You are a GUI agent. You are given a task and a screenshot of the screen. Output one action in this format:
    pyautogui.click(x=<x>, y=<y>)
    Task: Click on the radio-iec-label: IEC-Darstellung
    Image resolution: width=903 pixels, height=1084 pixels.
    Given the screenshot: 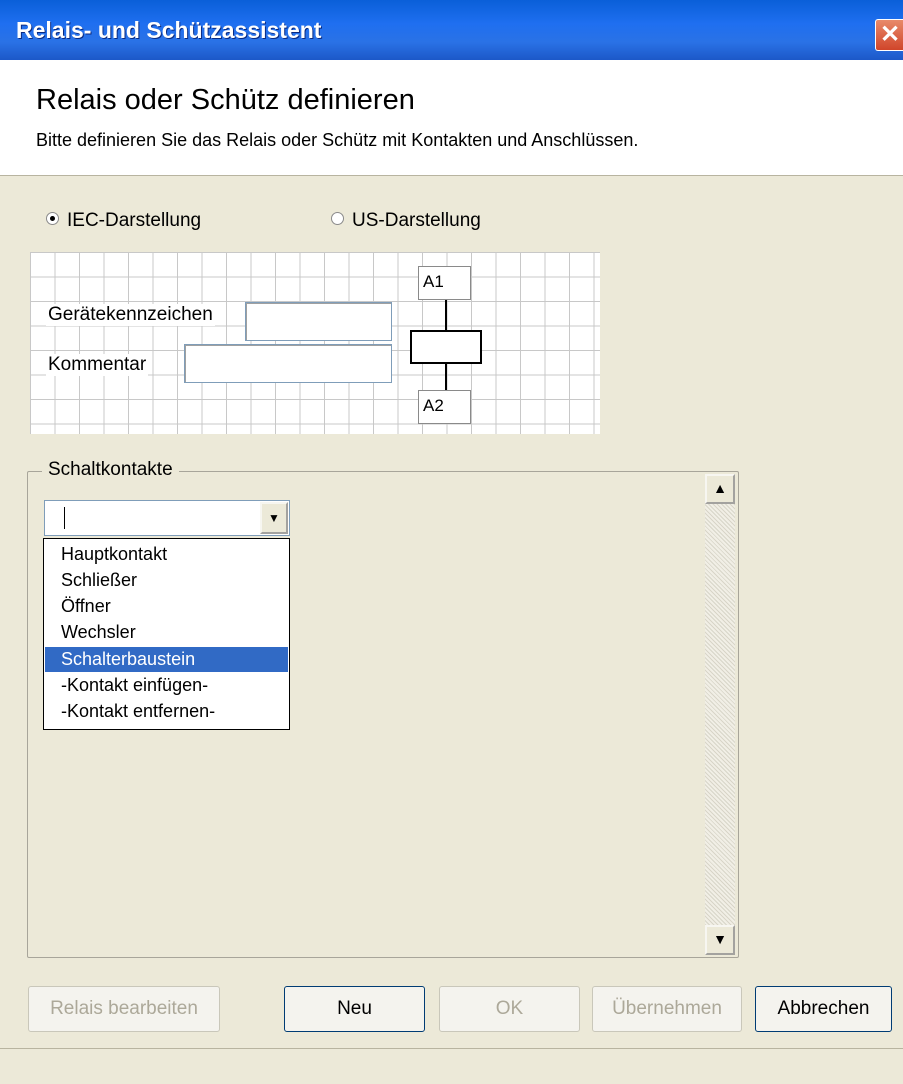 What is the action you would take?
    pyautogui.click(x=134, y=220)
    